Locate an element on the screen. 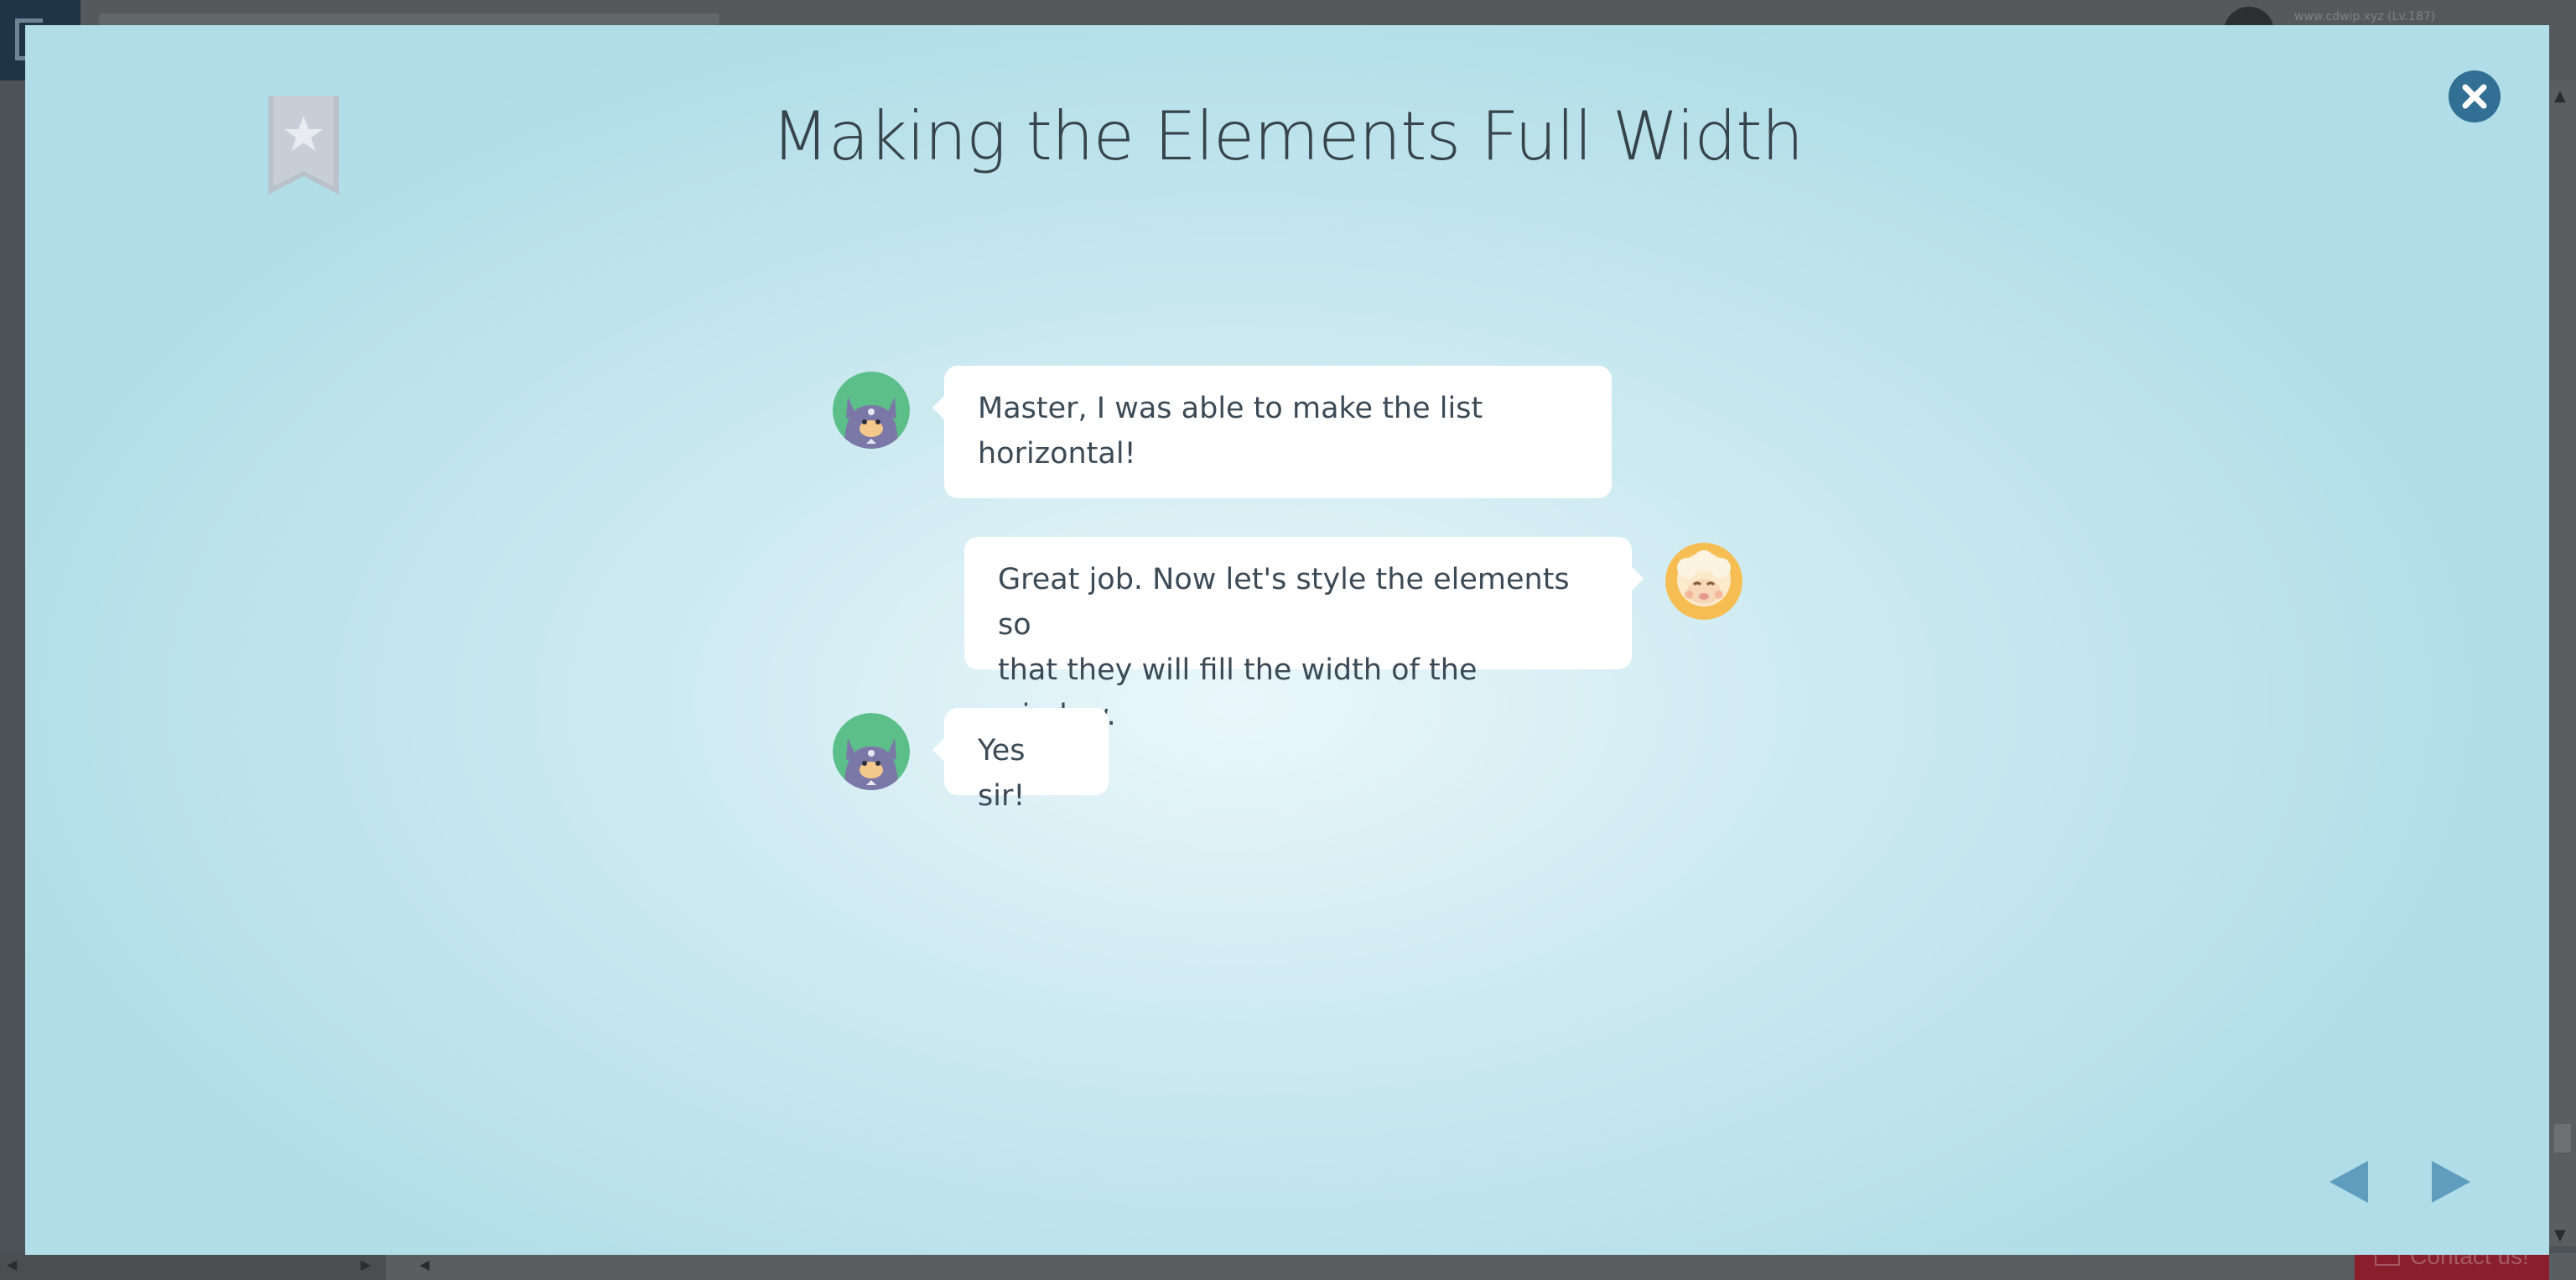 This screenshot has width=2576, height=1280. scroll-right-icon: ▶ is located at coordinates (366, 1264).